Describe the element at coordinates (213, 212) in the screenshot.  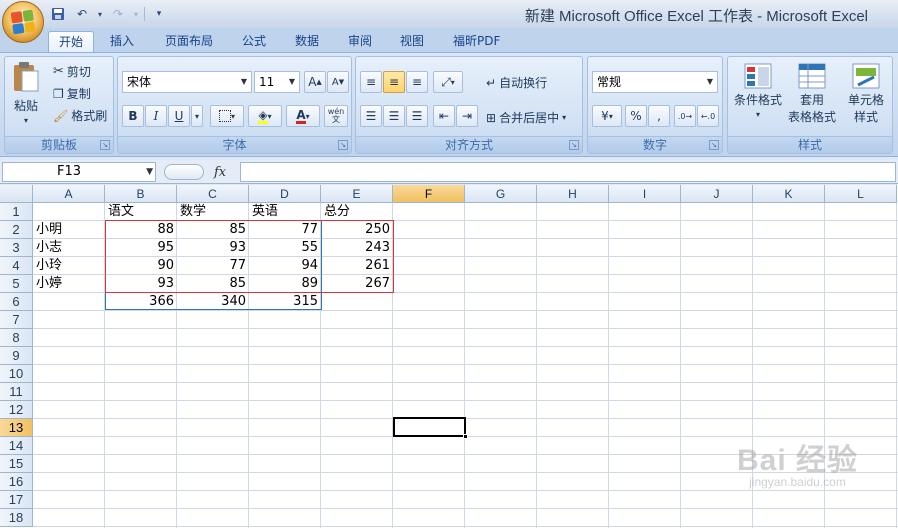
I see `cell-c1: 数学` at that location.